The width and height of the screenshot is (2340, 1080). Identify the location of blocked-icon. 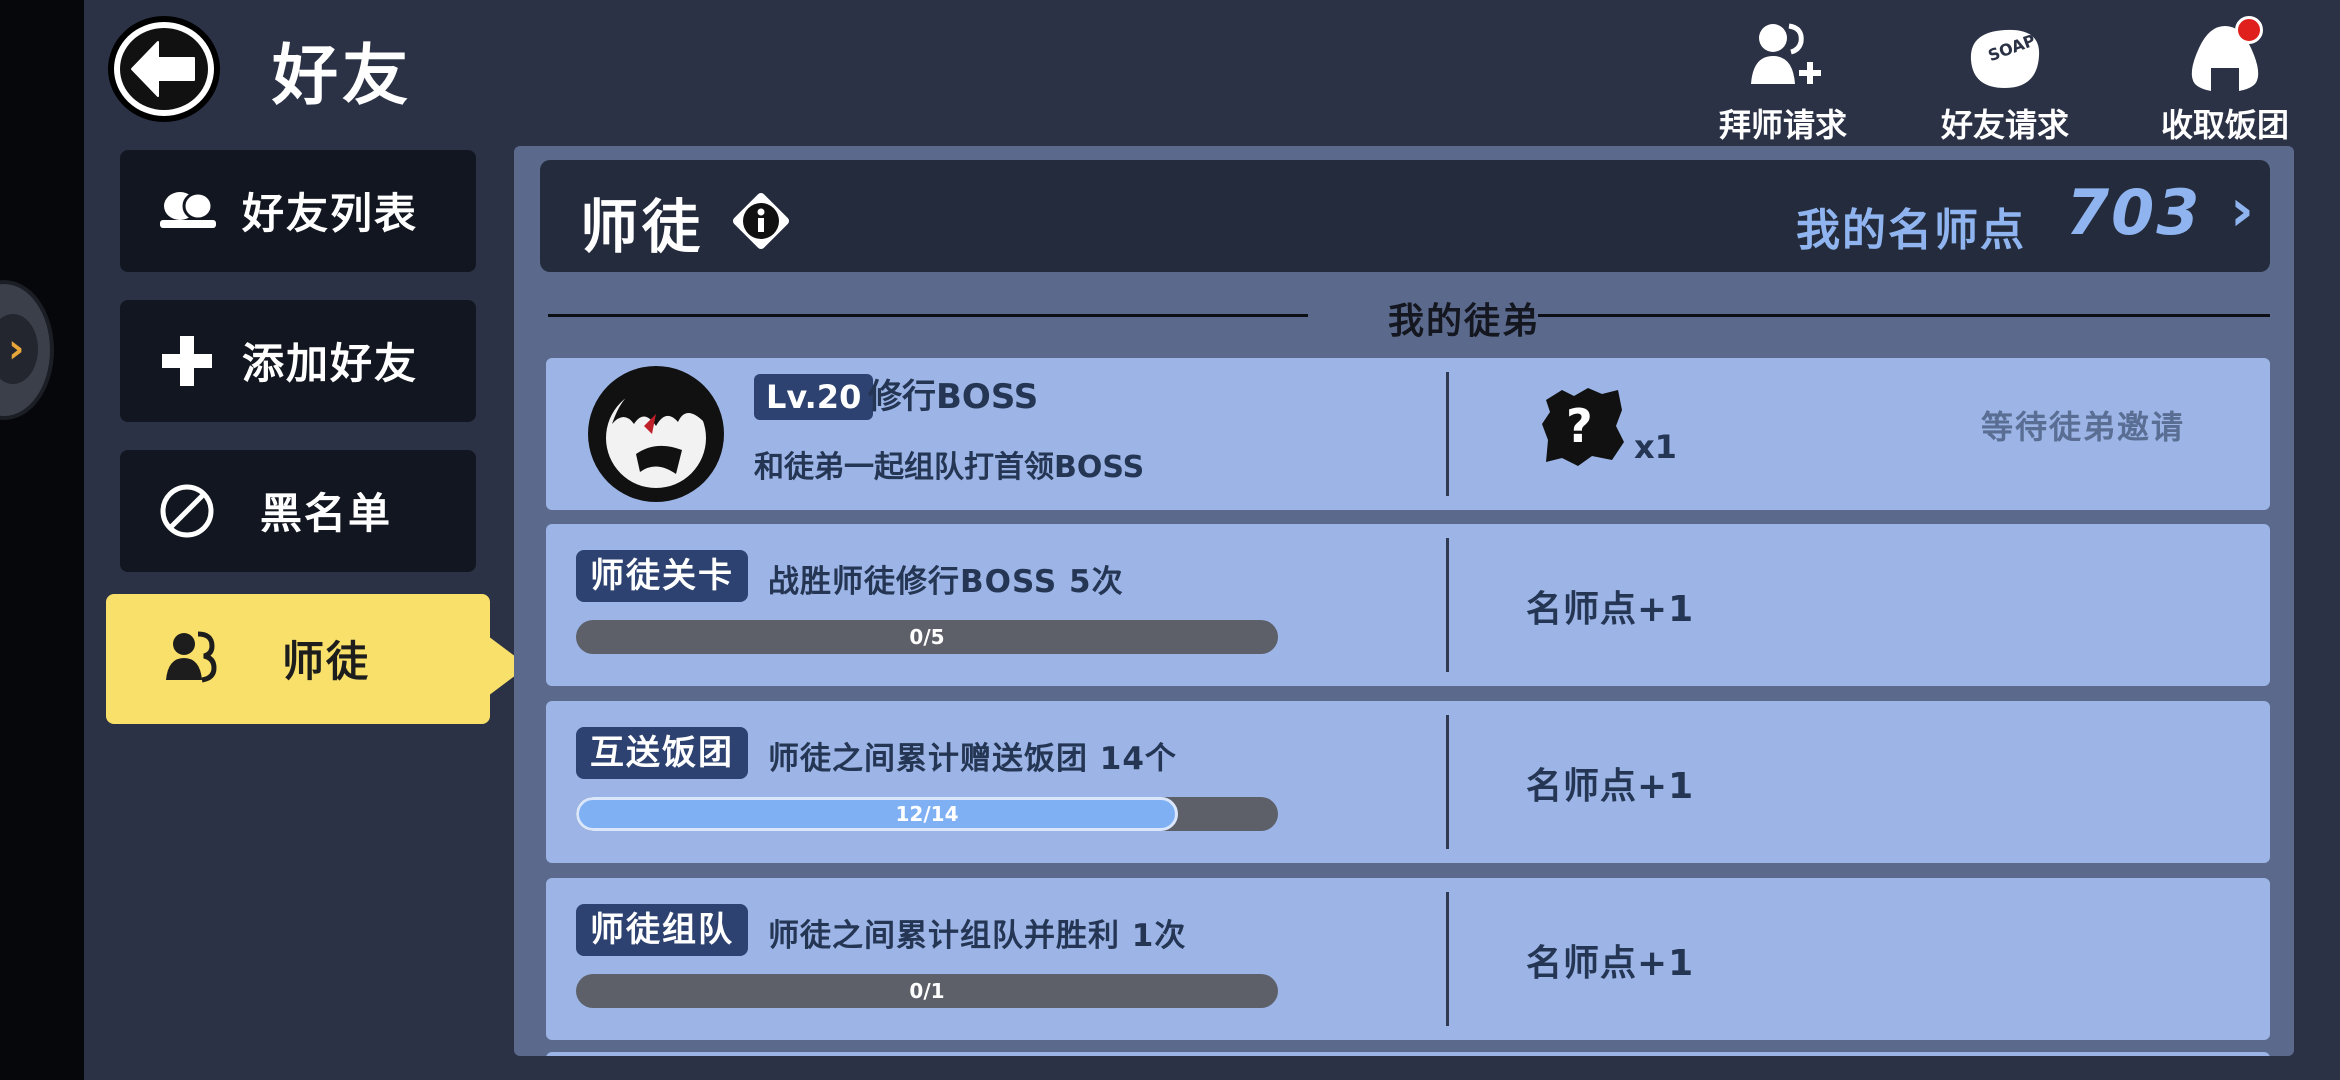
(187, 511).